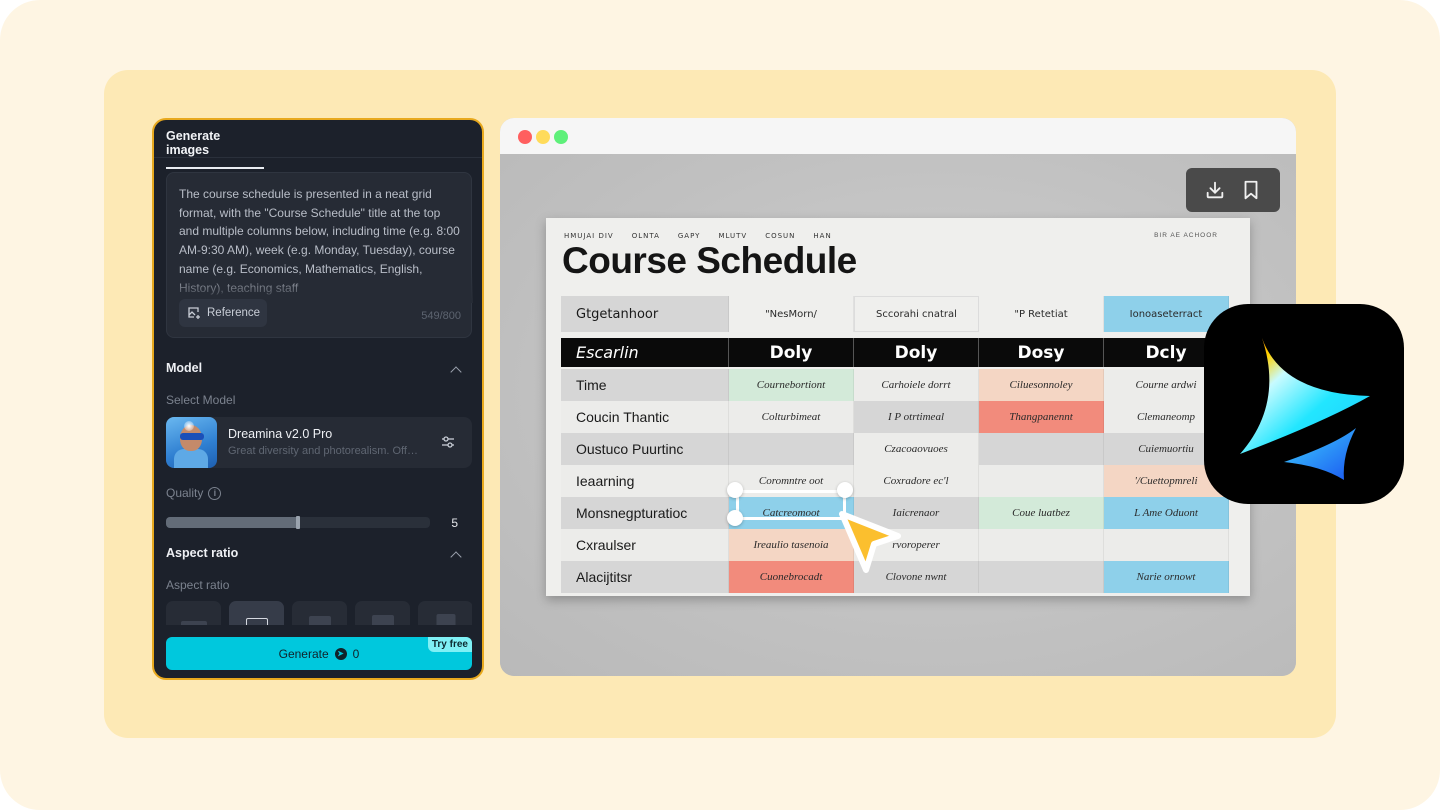 This screenshot has height=810, width=1440. What do you see at coordinates (791, 385) in the screenshot?
I see `schedule-cell: Cournebortiont` at bounding box center [791, 385].